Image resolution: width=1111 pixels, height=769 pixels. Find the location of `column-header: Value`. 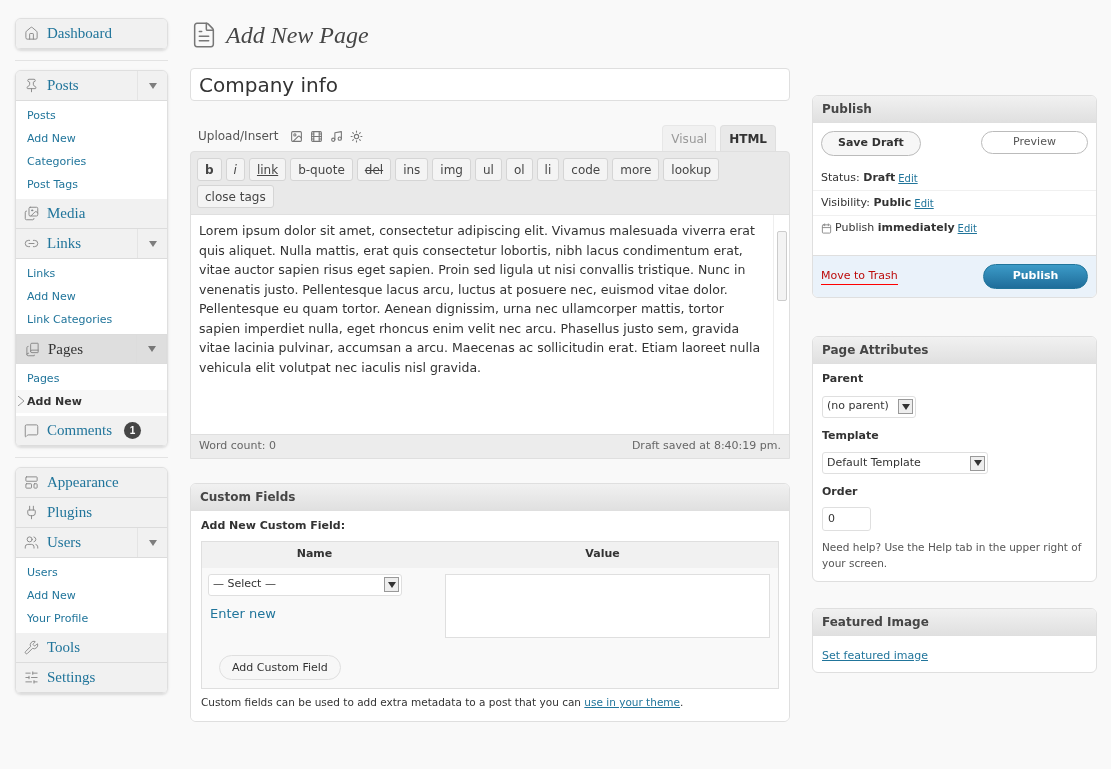

column-header: Value is located at coordinates (602, 554).